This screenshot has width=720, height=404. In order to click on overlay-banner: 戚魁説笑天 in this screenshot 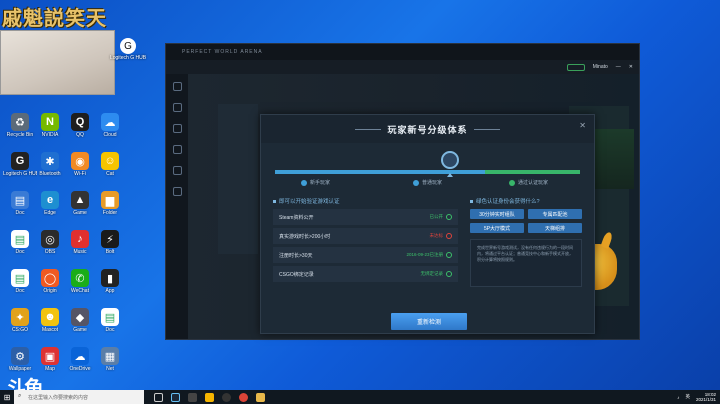, I will do `click(54, 18)`.